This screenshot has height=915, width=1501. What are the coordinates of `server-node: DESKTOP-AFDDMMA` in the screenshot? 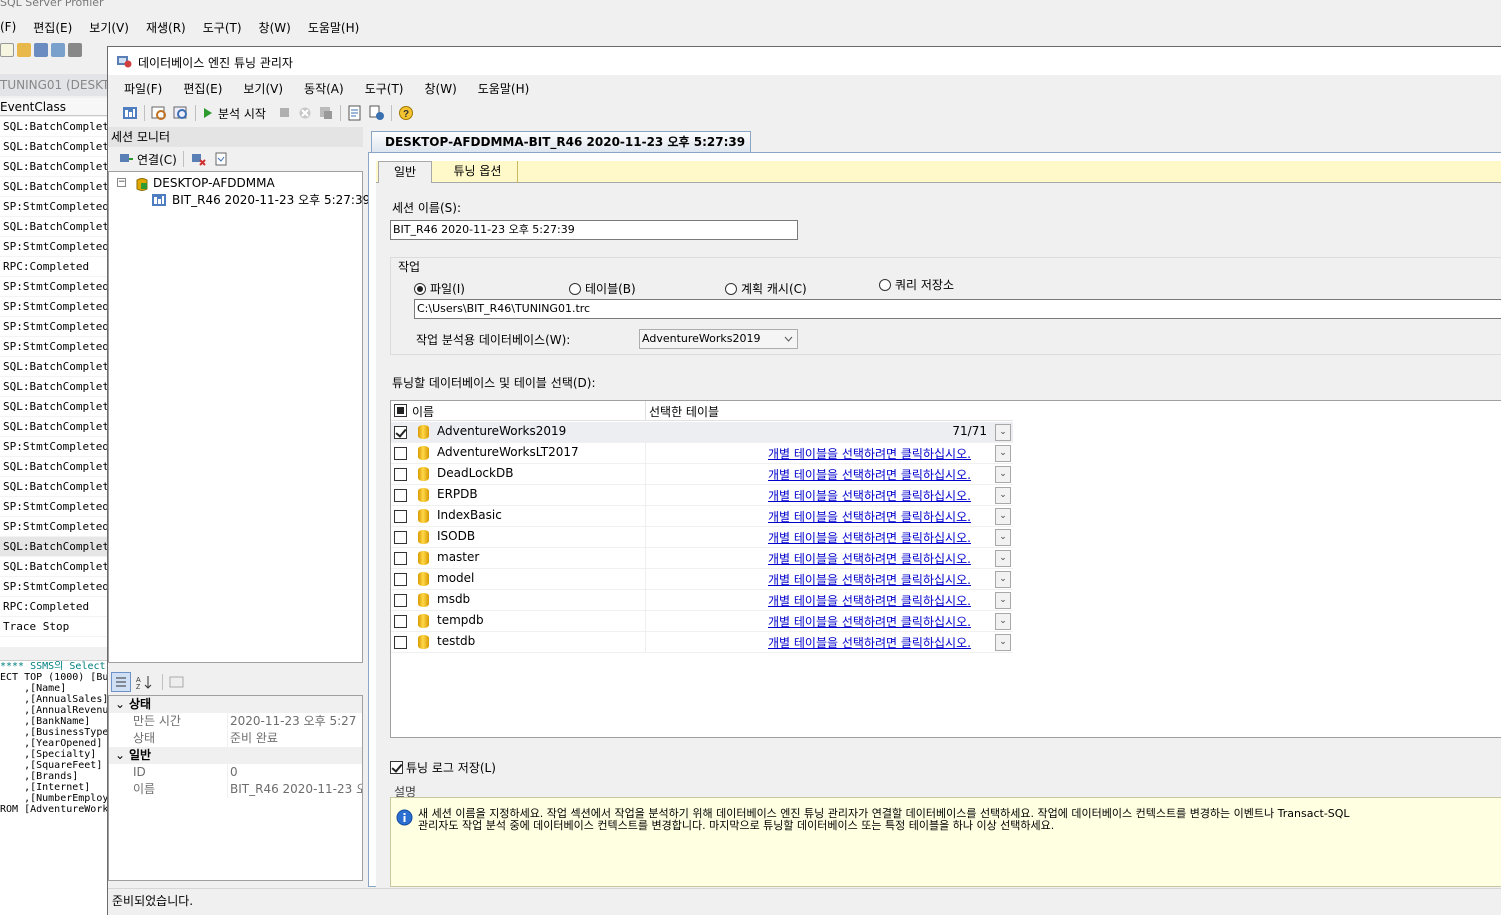 It's located at (214, 183).